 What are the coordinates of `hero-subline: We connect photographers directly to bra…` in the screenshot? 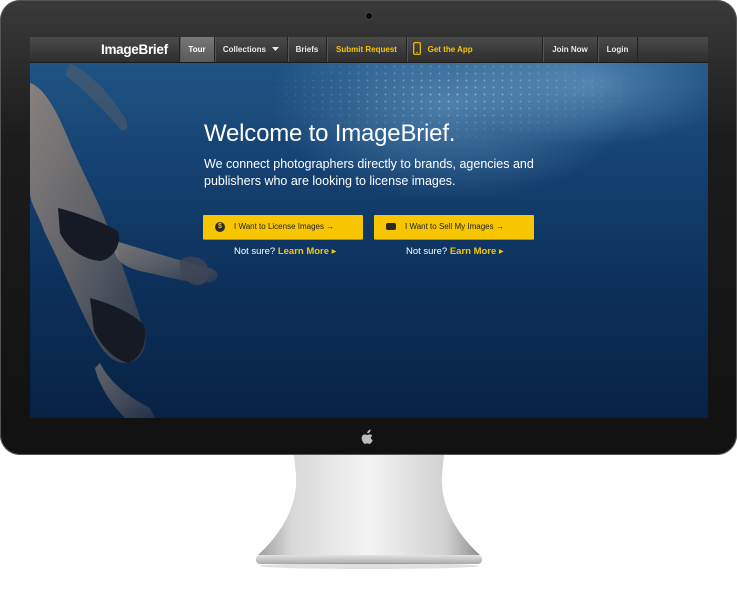 It's located at (369, 172).